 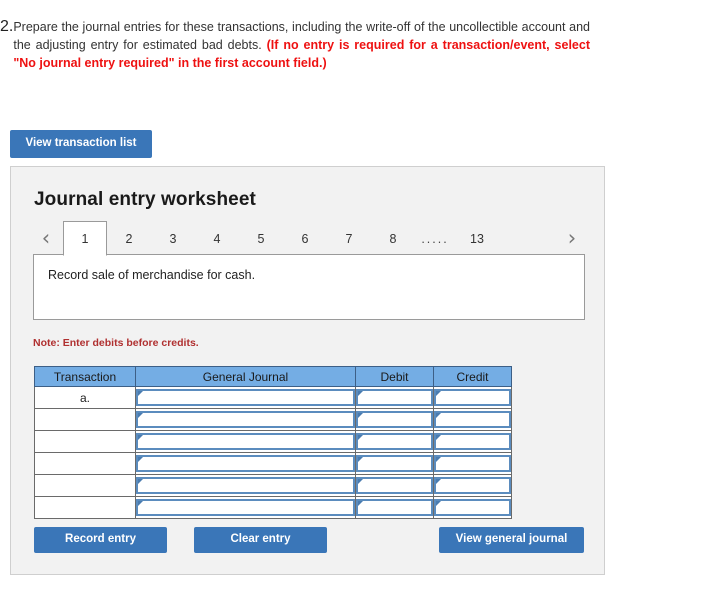 What do you see at coordinates (260, 540) in the screenshot?
I see `clear-entry-button: Clear entry` at bounding box center [260, 540].